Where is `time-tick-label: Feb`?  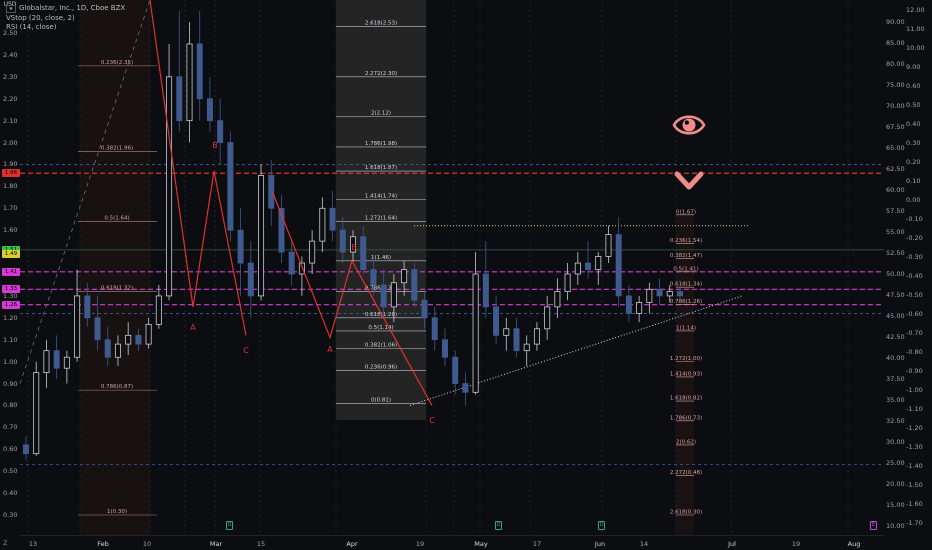 time-tick-label: Feb is located at coordinates (103, 544).